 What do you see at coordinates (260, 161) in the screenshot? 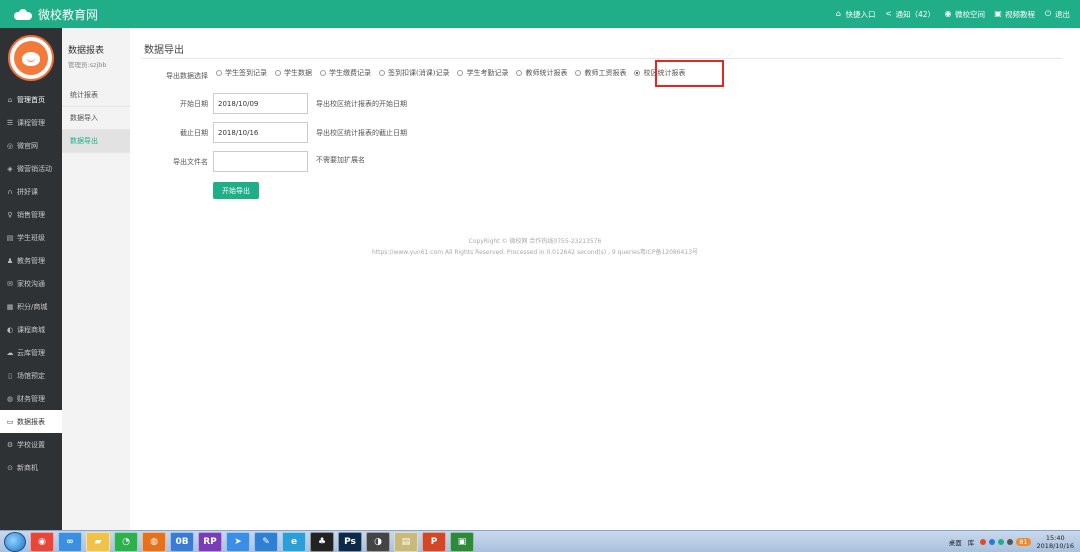
I see `filename-input` at bounding box center [260, 161].